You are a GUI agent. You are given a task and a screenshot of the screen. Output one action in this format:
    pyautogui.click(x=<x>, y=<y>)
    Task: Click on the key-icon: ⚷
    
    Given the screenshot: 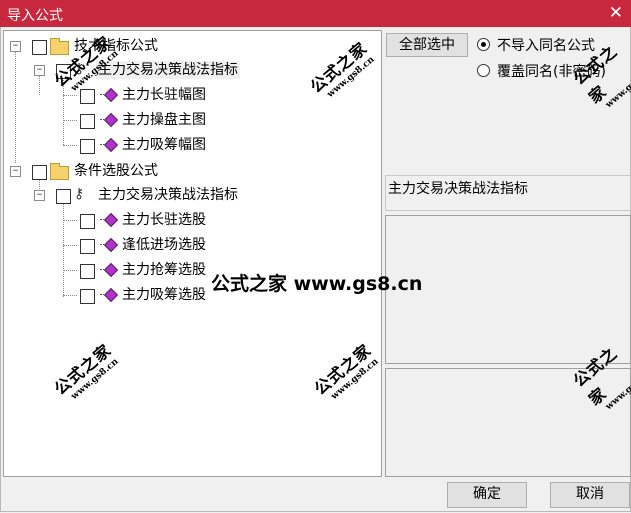 What is the action you would take?
    pyautogui.click(x=79, y=194)
    